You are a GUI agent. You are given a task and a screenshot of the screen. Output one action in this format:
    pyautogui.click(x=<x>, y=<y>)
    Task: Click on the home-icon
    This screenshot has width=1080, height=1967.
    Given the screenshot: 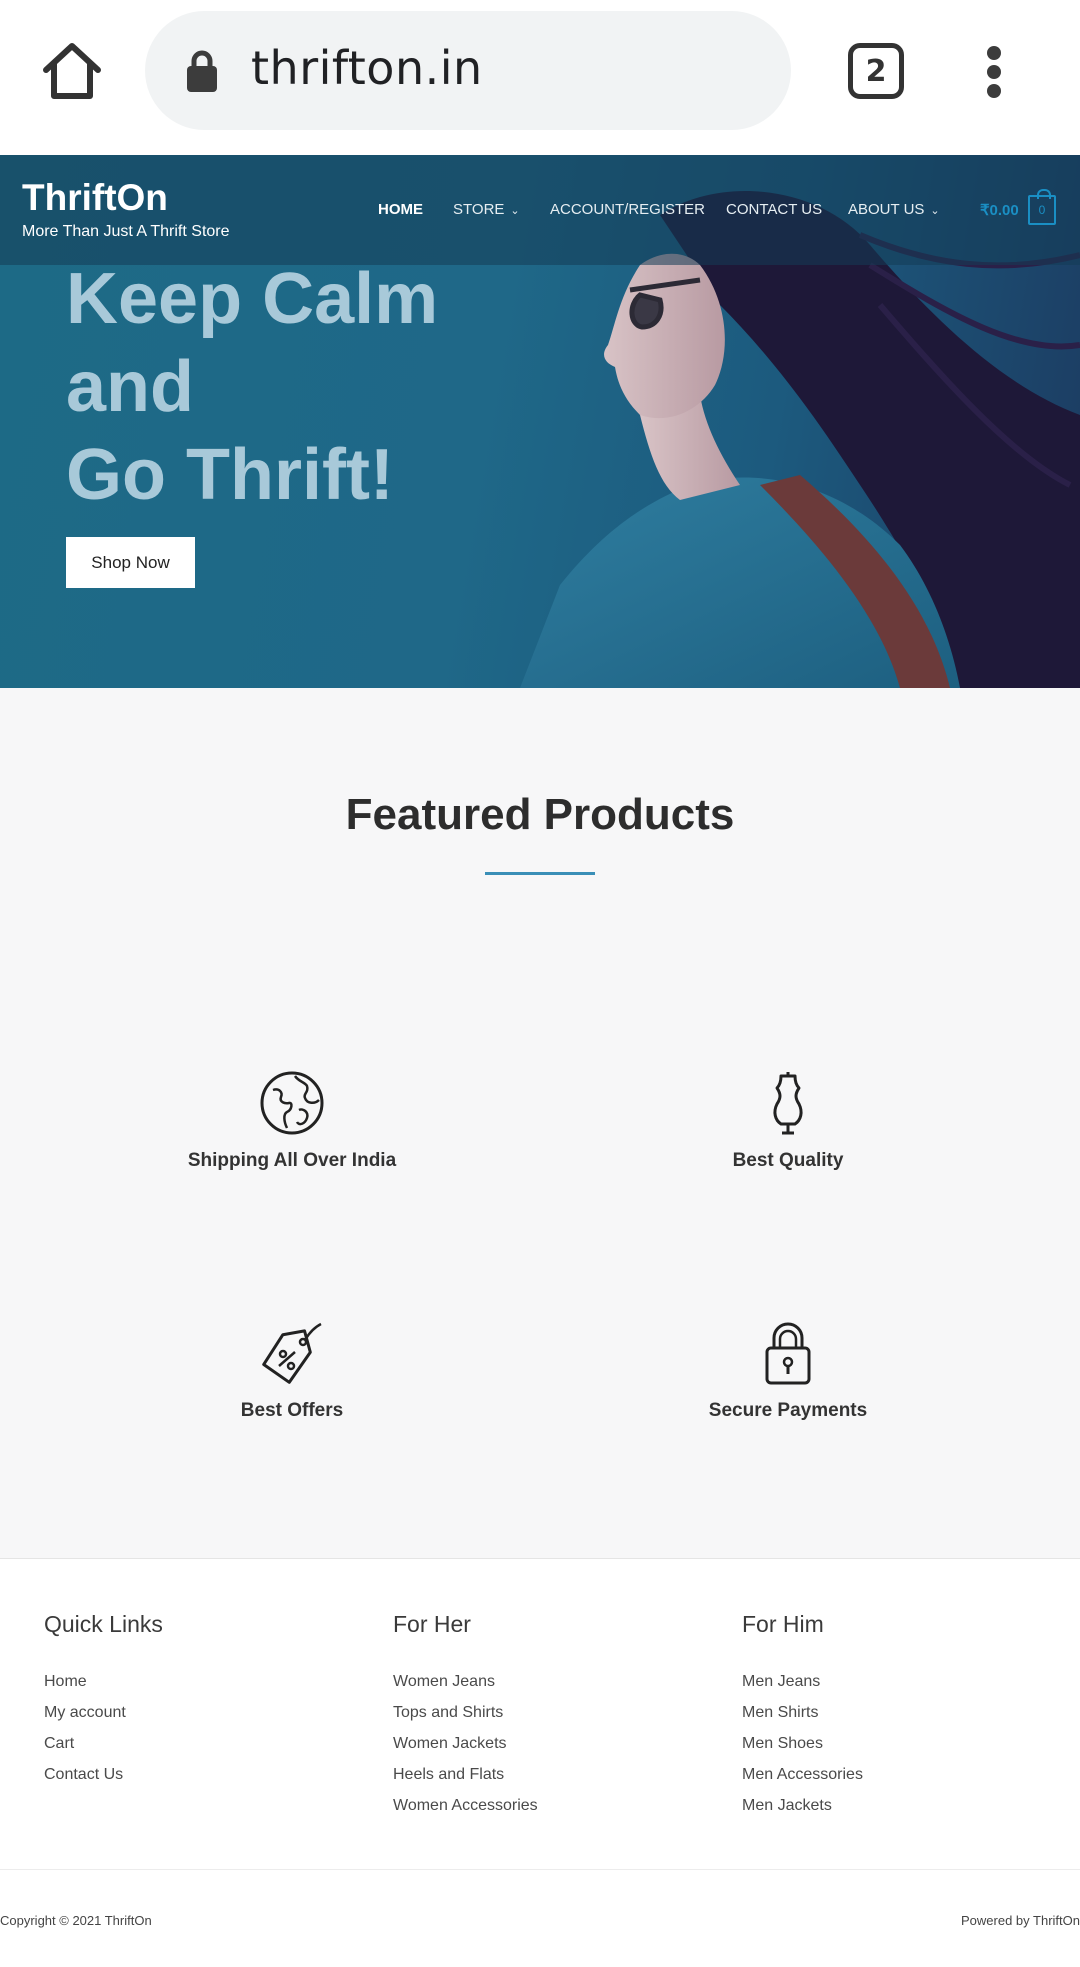 What is the action you would take?
    pyautogui.click(x=72, y=72)
    